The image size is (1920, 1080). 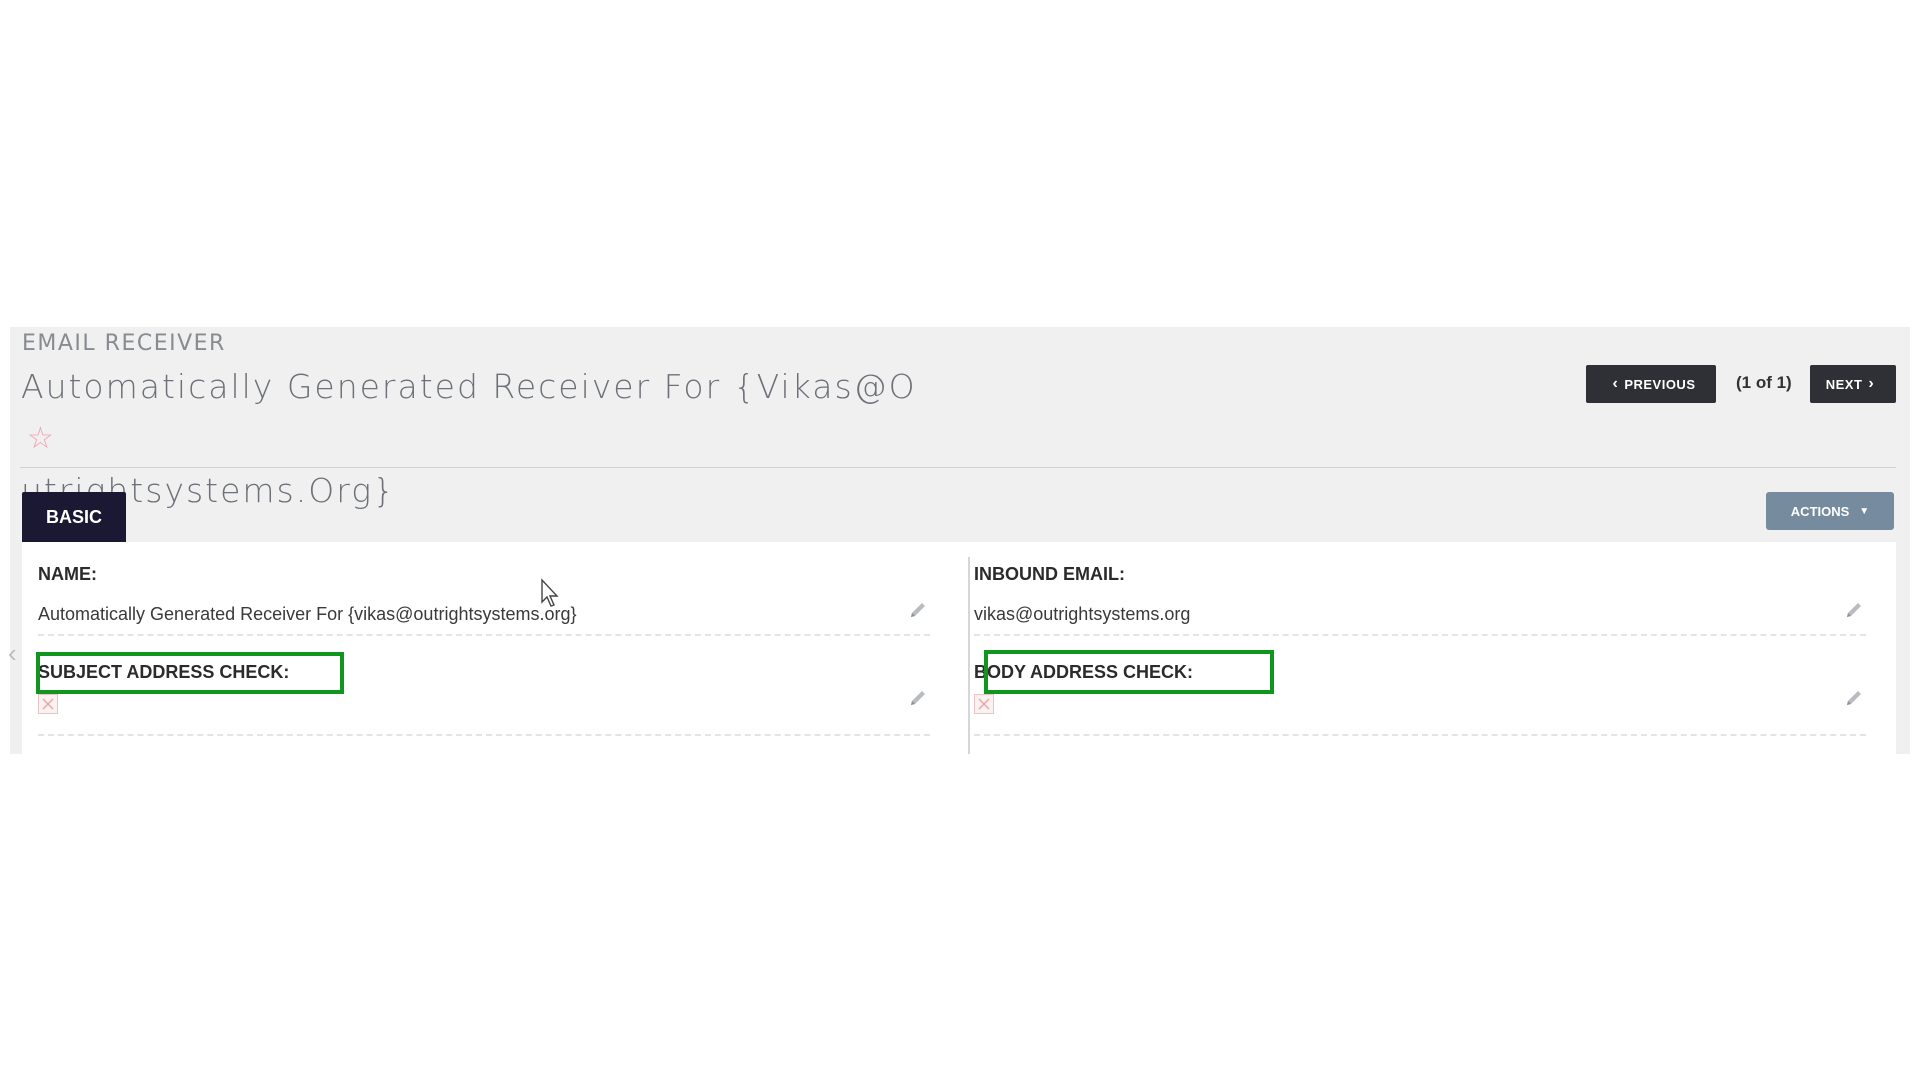 I want to click on field-inbound-email-value: vikas@outrightsystems.org, so click(x=1082, y=614).